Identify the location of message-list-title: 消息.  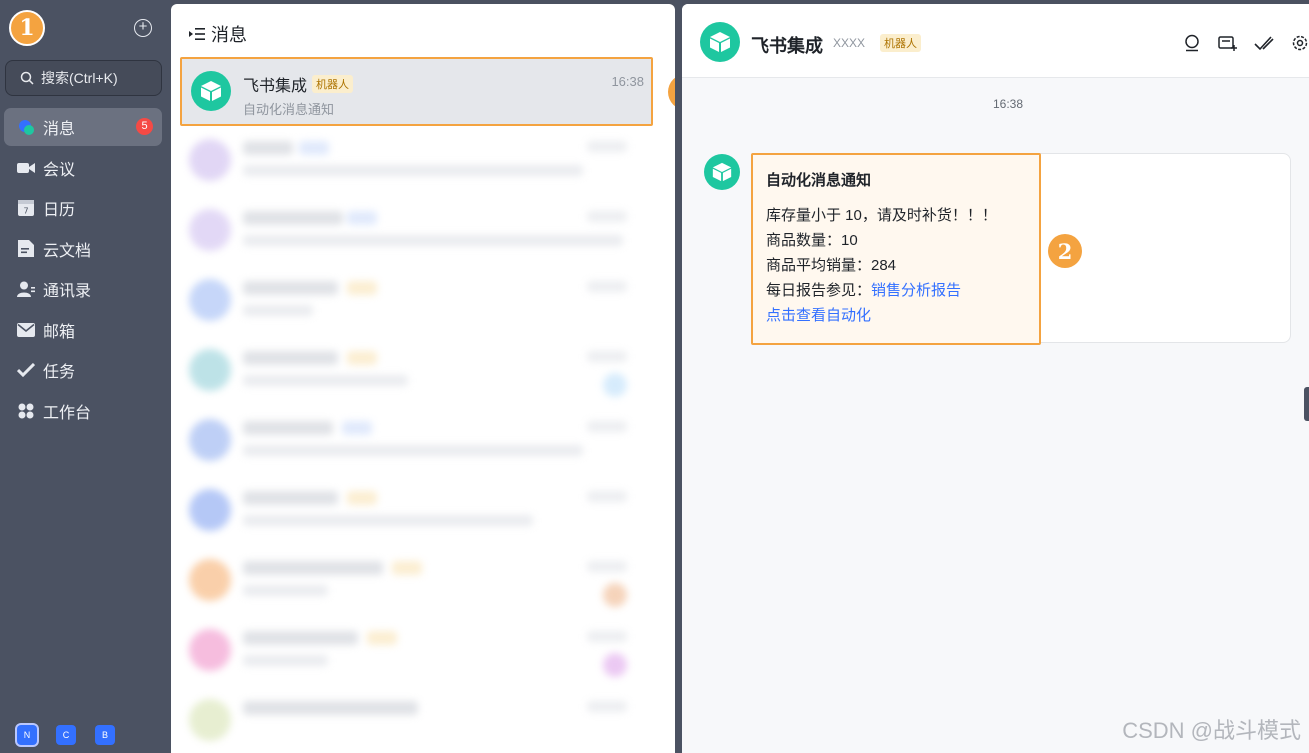
(229, 35).